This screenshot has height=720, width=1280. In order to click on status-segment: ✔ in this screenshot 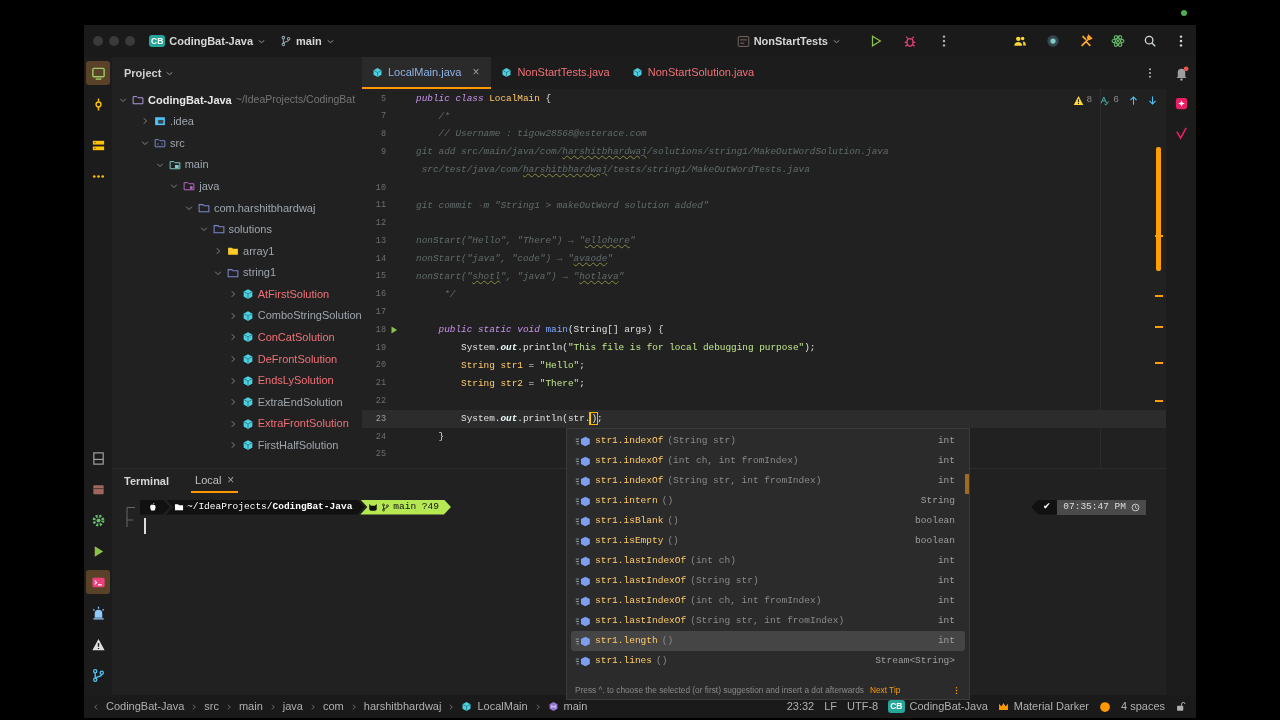, I will do `click(1044, 507)`.